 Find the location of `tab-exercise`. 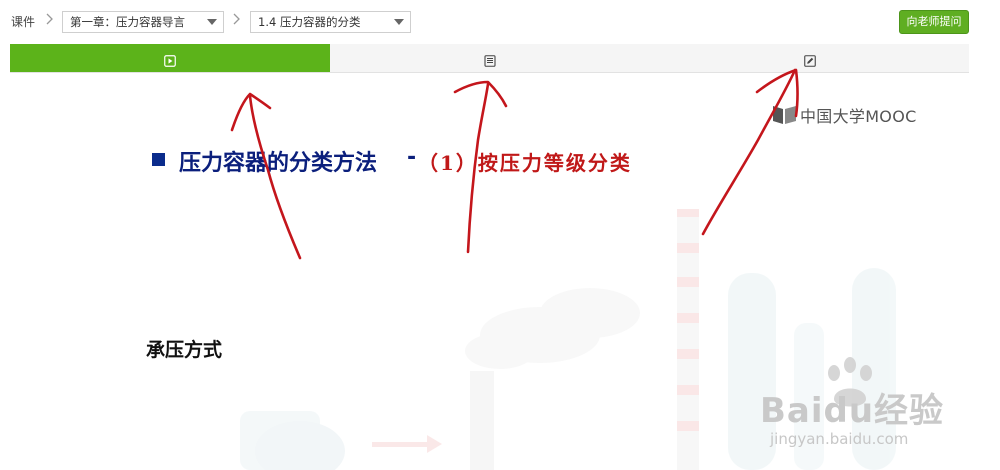

tab-exercise is located at coordinates (810, 58).